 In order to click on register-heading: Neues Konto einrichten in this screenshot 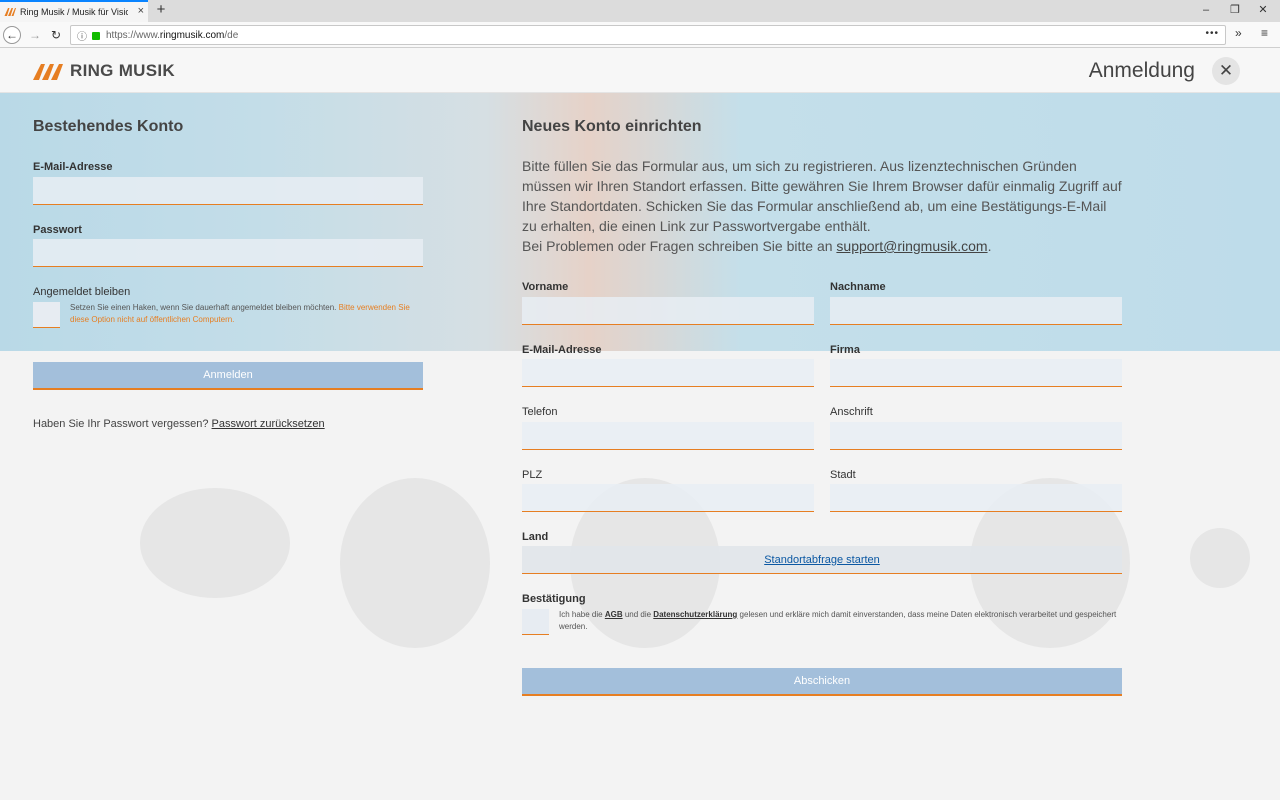, I will do `click(612, 126)`.